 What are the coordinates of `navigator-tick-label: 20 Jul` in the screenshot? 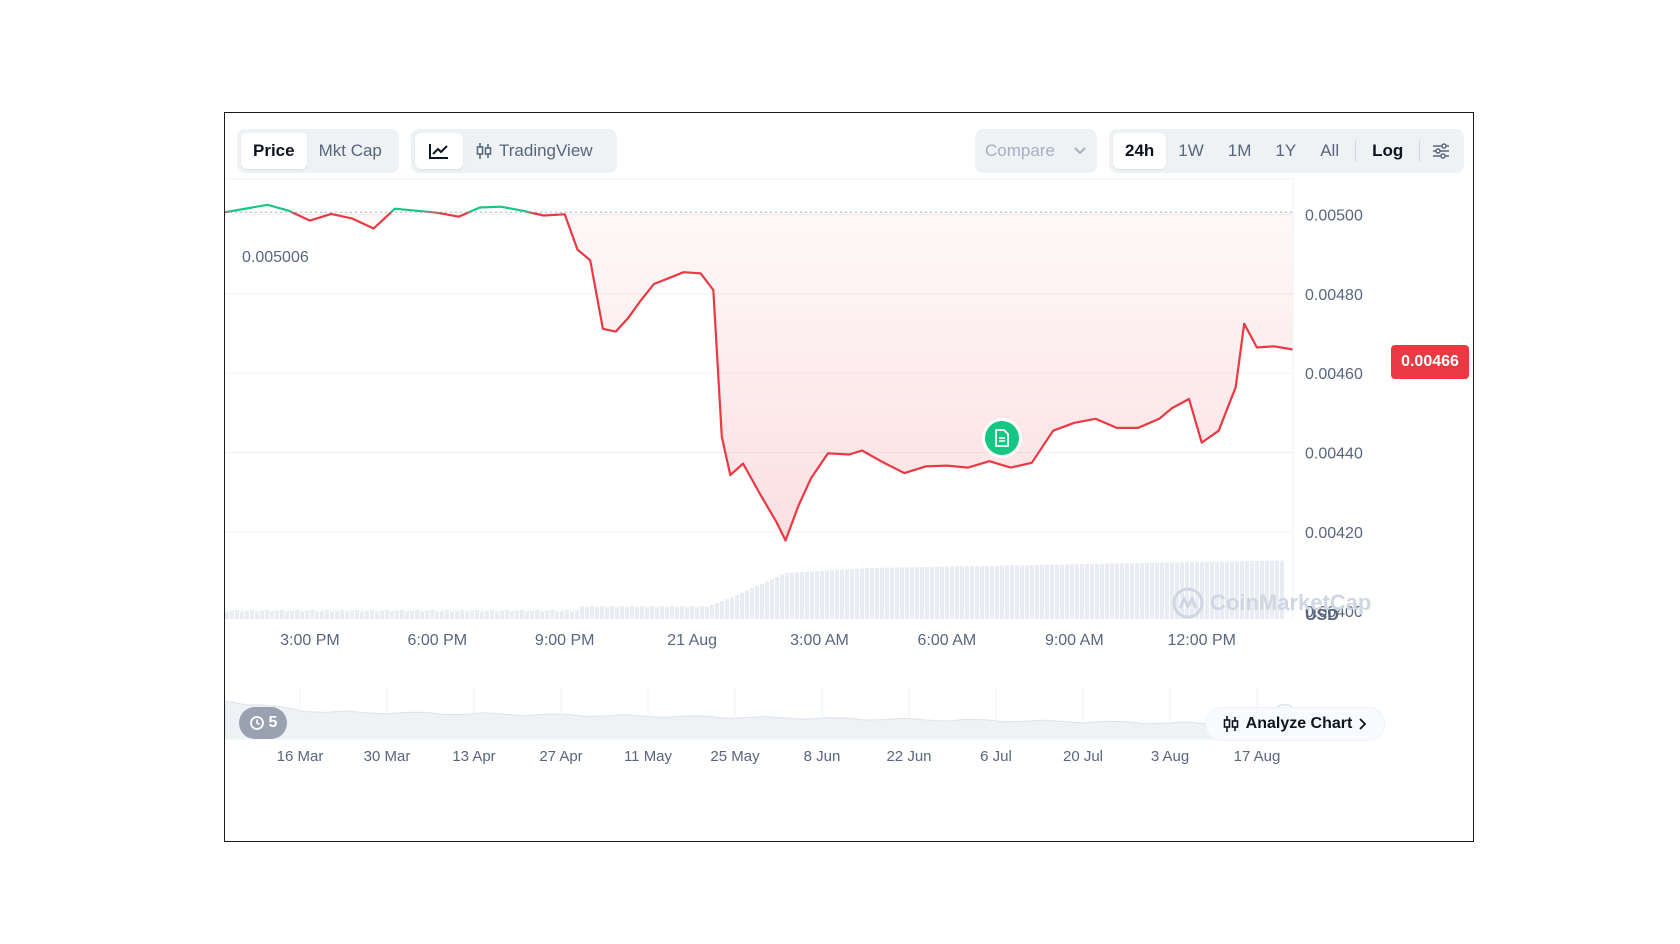 It's located at (1083, 756).